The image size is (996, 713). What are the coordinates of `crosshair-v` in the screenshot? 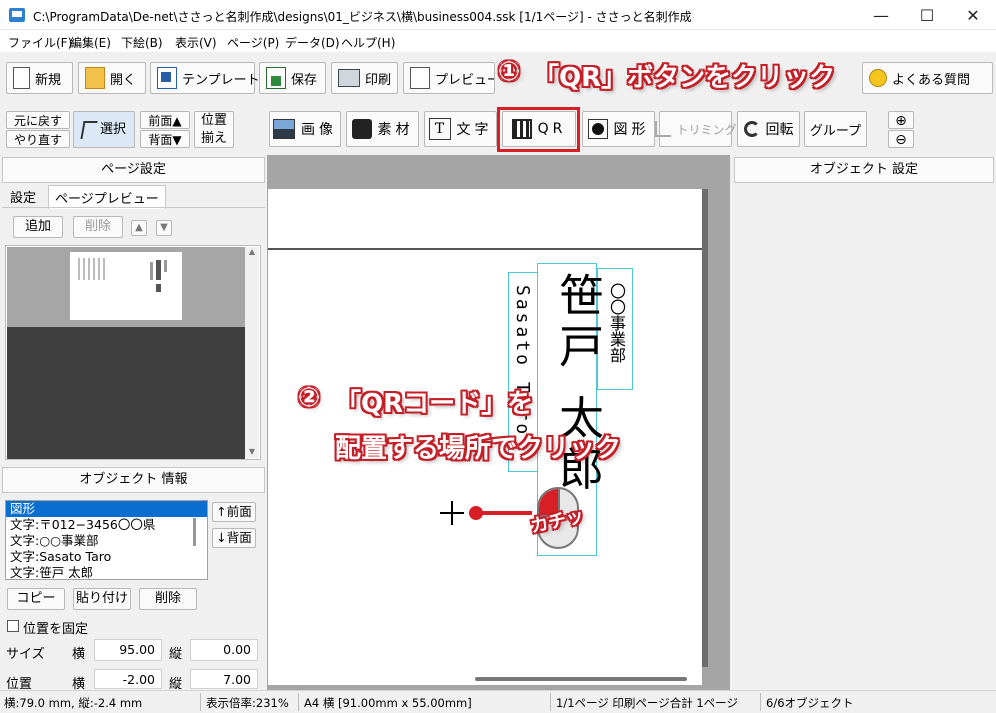 It's located at (452, 513).